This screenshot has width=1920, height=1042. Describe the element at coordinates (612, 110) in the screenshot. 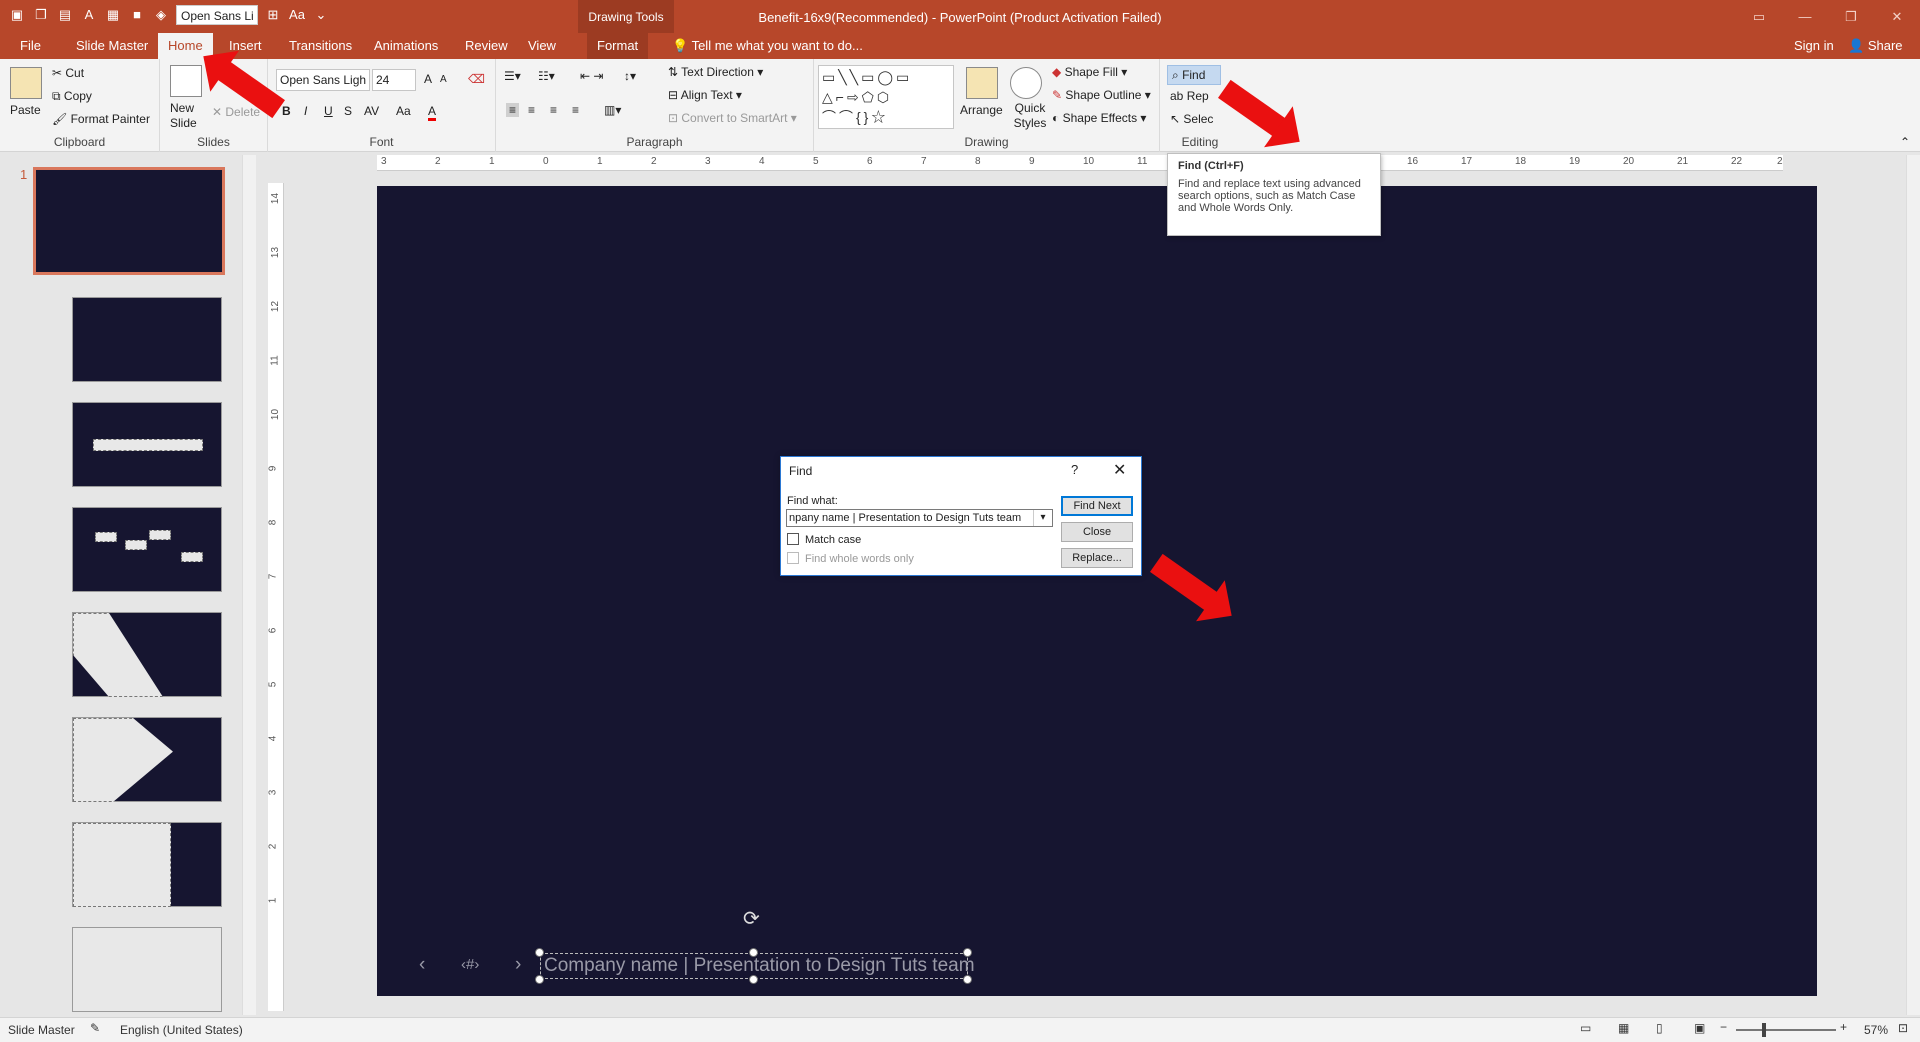

I see `columns-icon: ▥▾` at that location.